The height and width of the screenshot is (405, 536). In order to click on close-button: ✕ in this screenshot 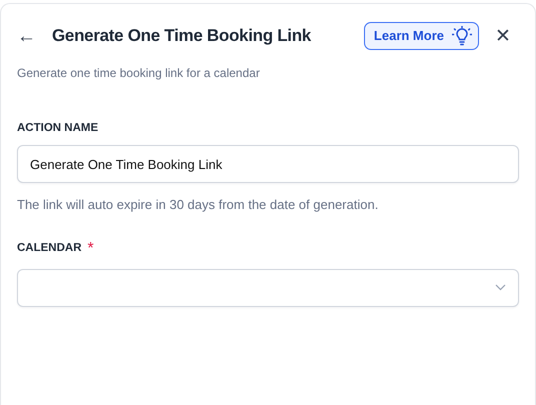, I will do `click(503, 36)`.